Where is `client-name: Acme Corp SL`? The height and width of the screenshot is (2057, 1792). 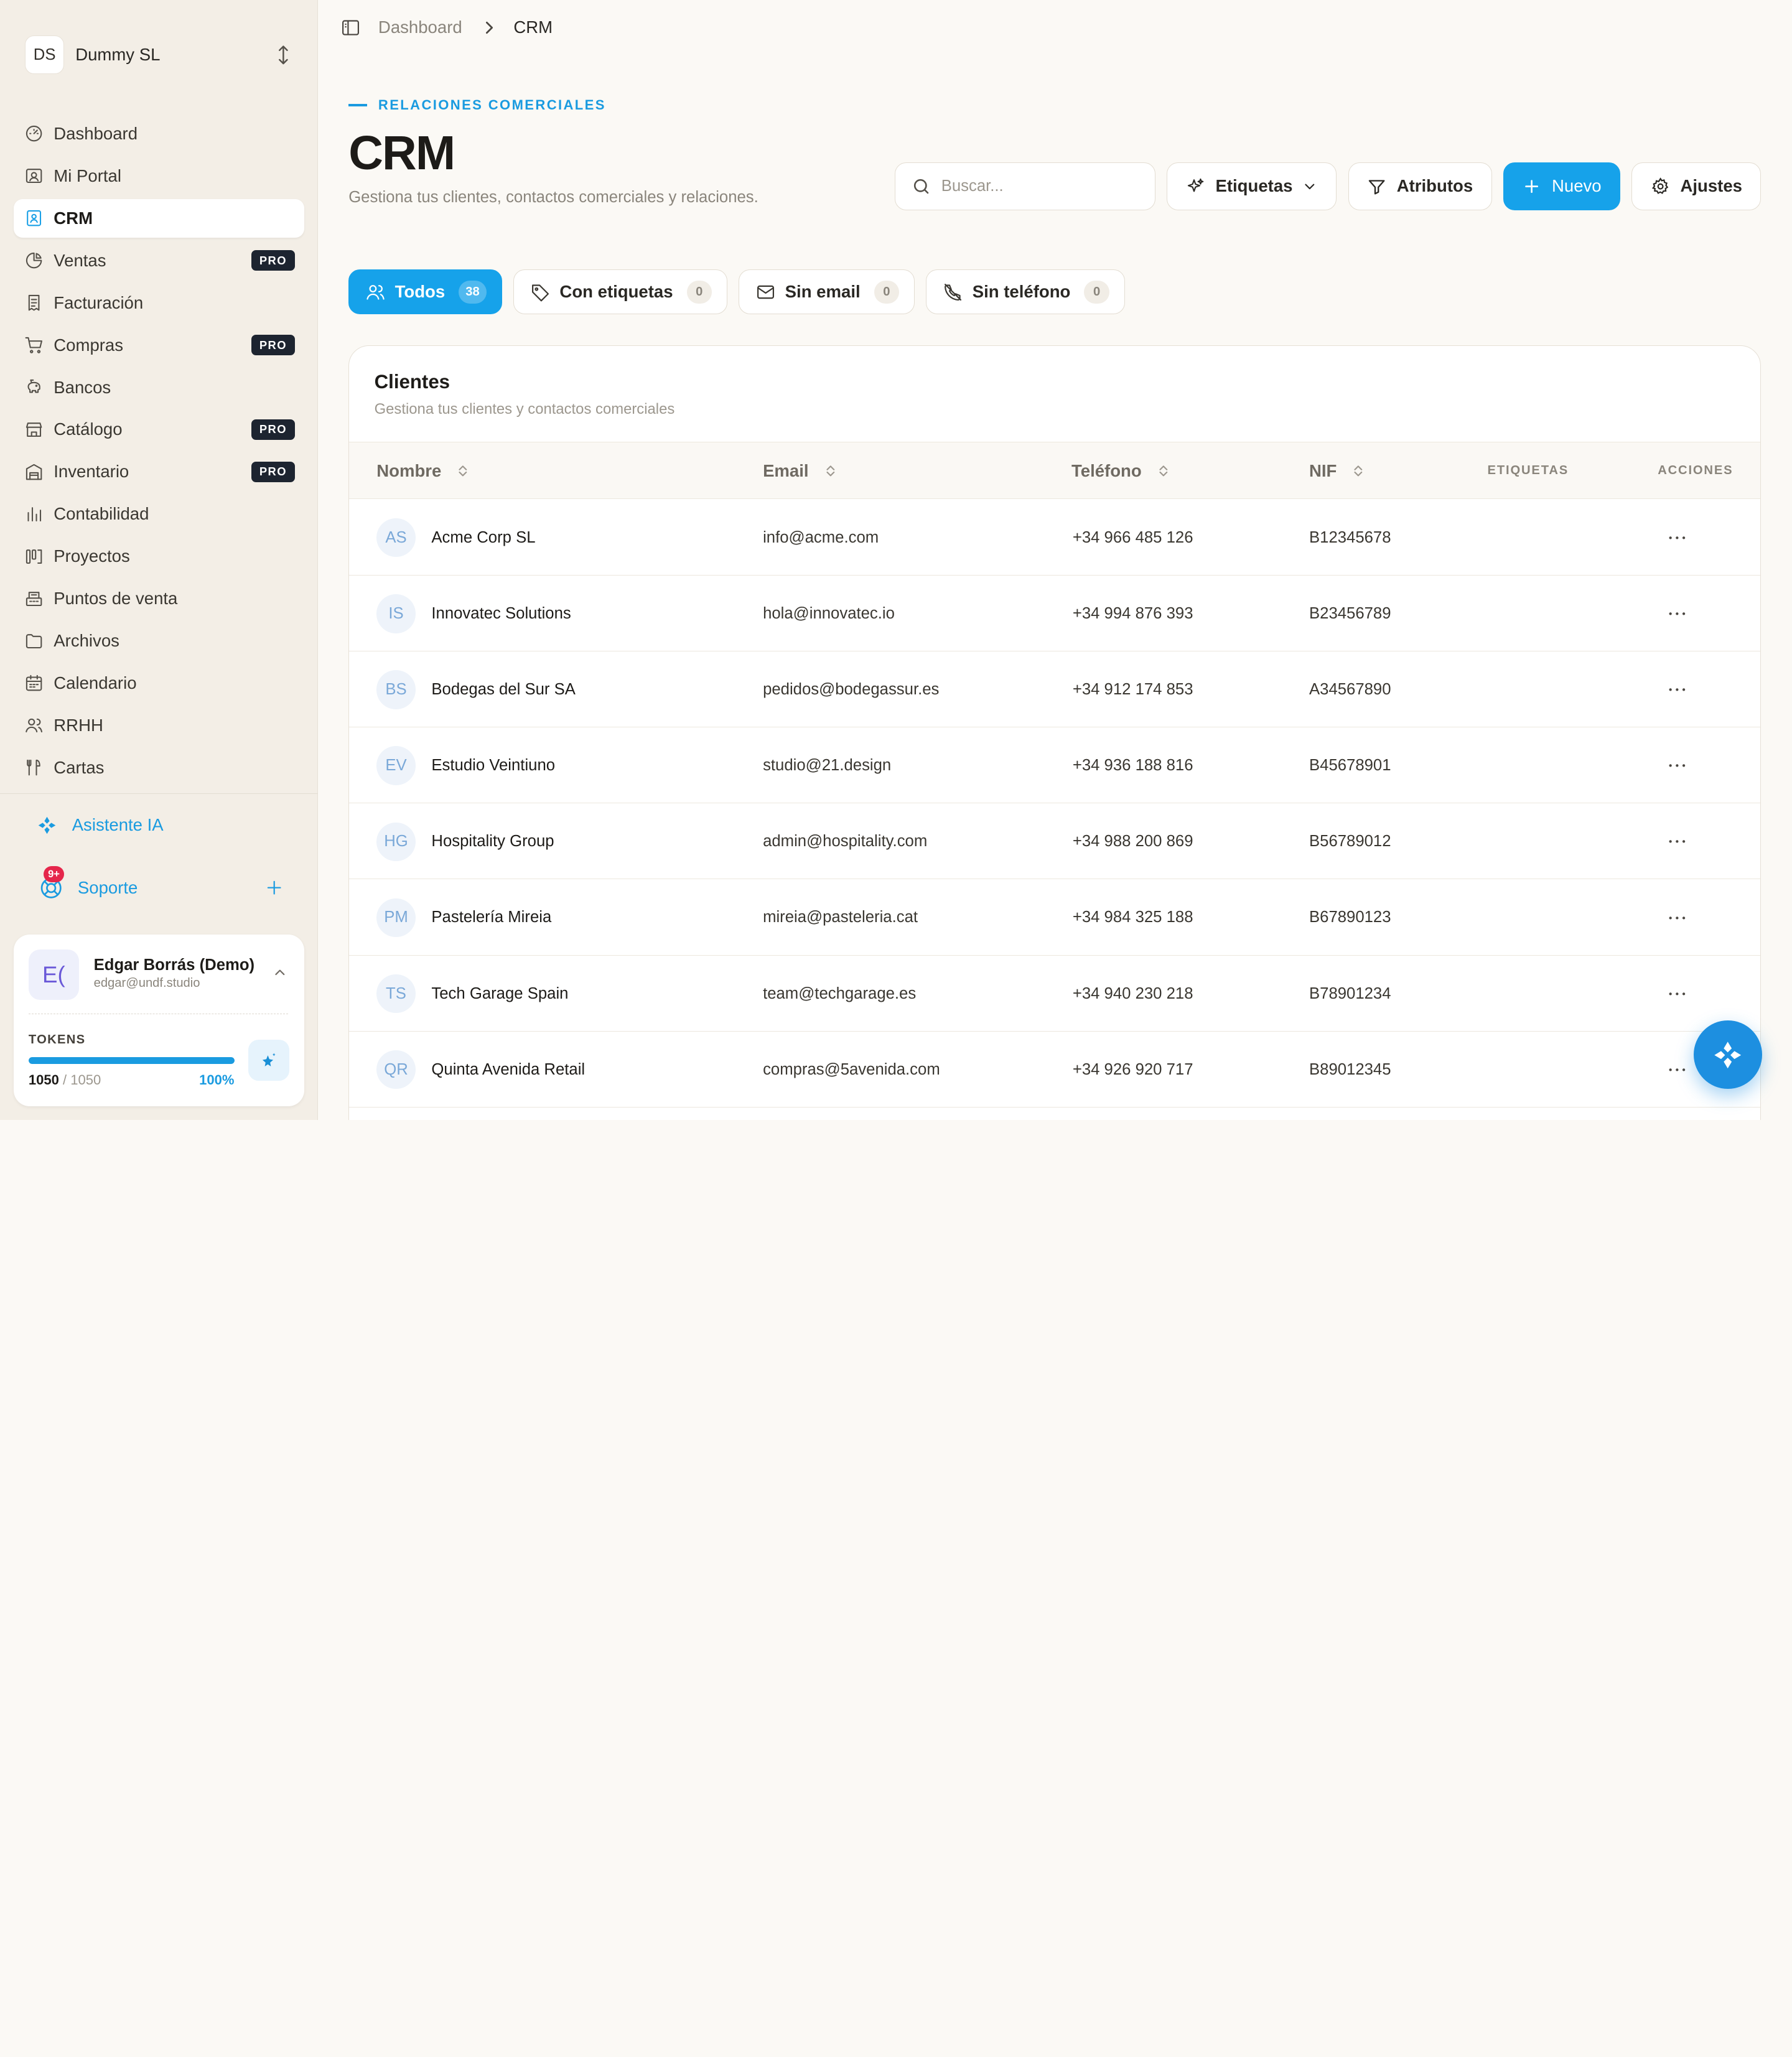
client-name: Acme Corp SL is located at coordinates (483, 538).